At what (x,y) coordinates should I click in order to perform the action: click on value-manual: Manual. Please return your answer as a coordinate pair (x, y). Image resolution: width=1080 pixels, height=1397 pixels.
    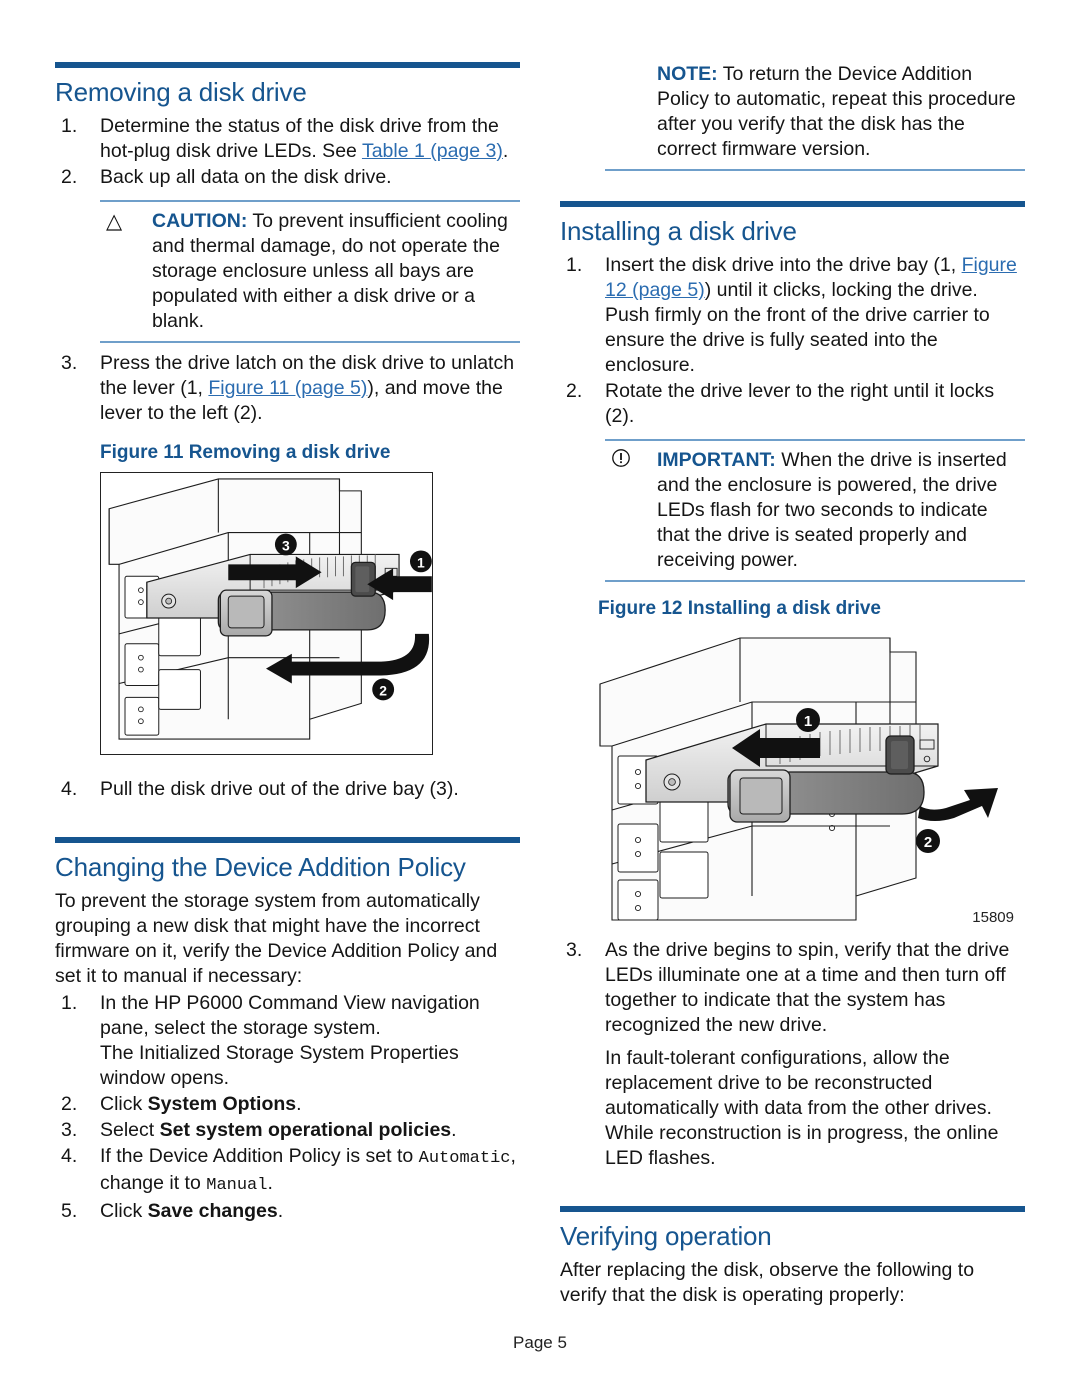
    Looking at the image, I should click on (237, 1185).